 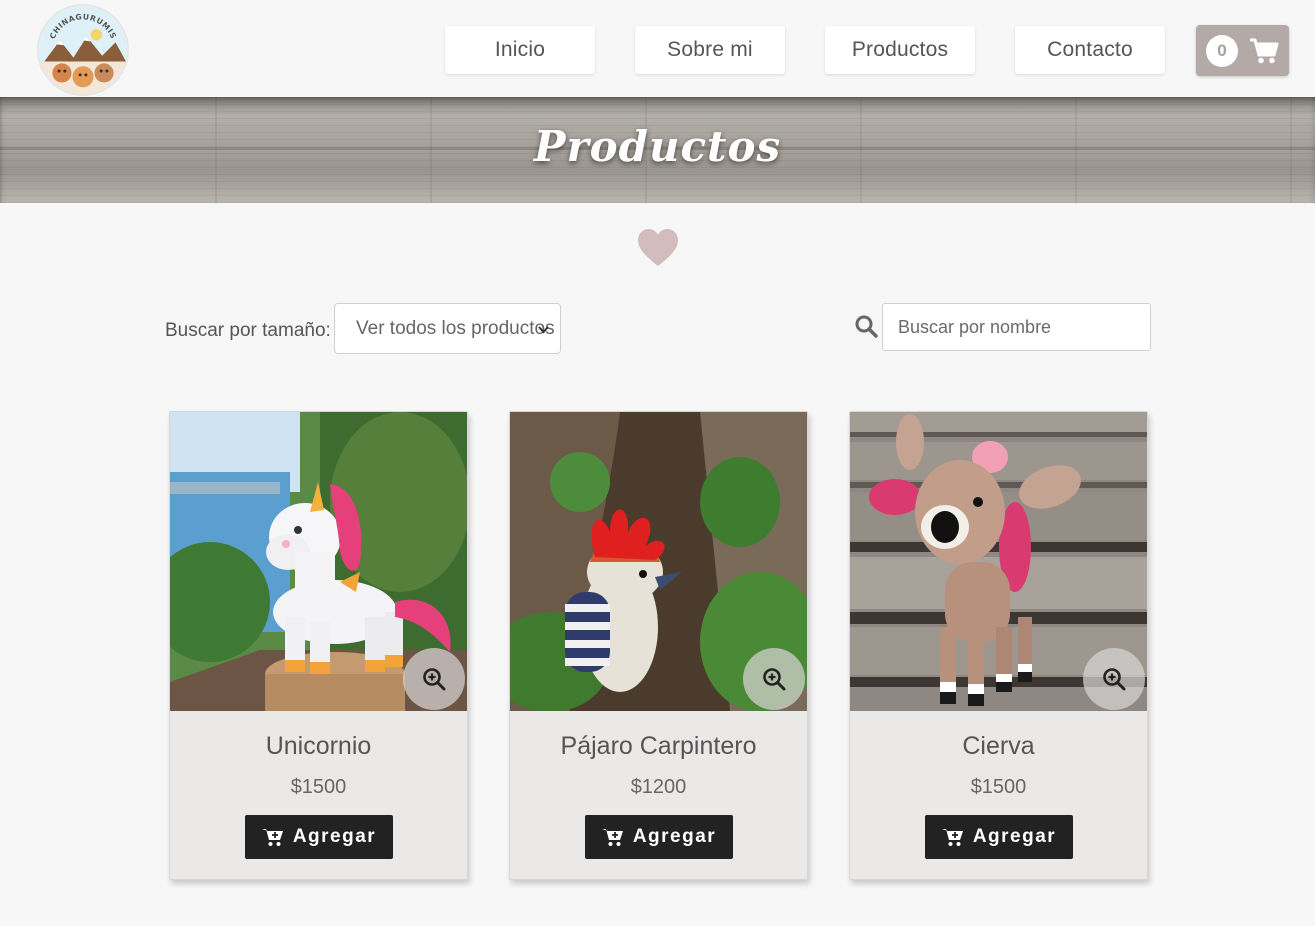 What do you see at coordinates (1242, 50) in the screenshot?
I see `cart-button: 0` at bounding box center [1242, 50].